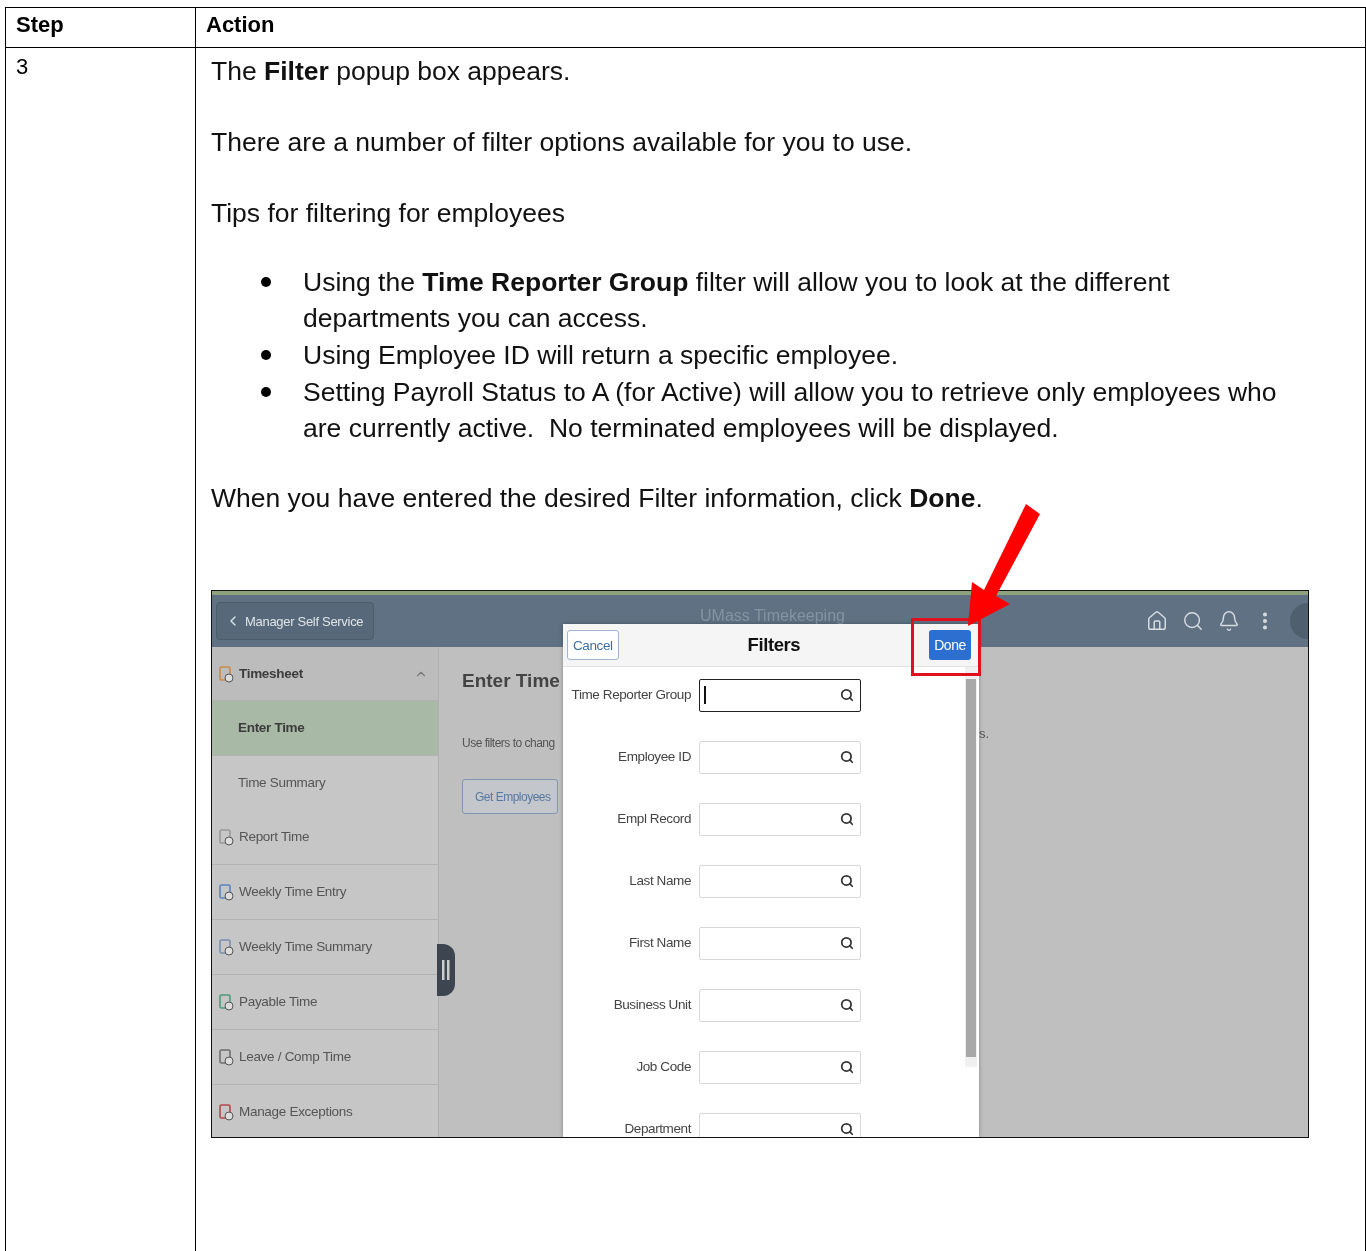  I want to click on home-icon, so click(1157, 621).